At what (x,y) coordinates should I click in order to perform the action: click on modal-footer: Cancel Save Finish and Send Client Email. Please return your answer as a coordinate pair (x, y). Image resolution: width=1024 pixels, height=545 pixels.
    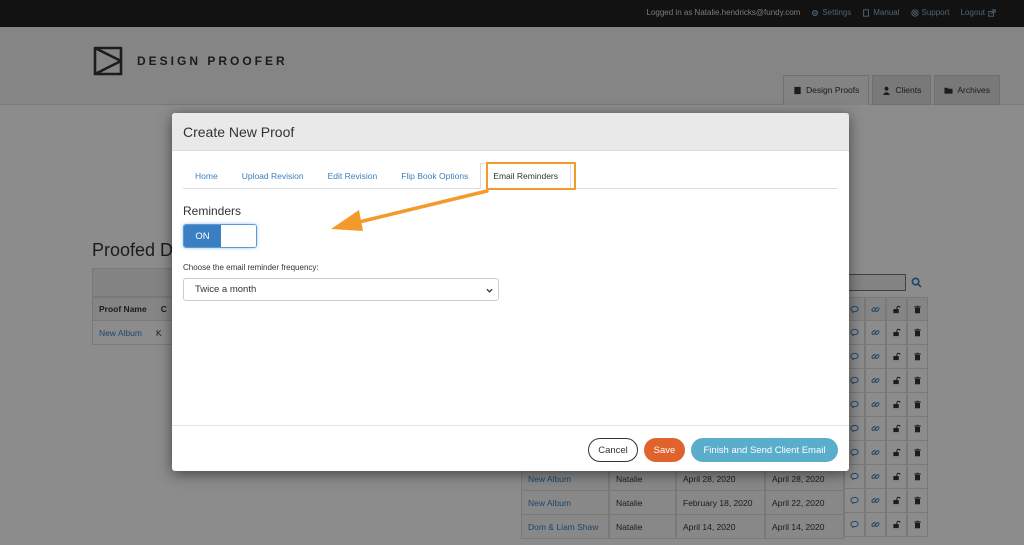
    Looking at the image, I should click on (510, 448).